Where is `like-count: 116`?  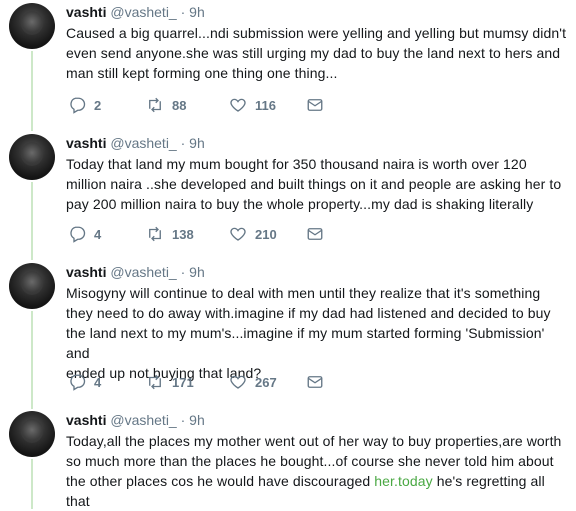
like-count: 116 is located at coordinates (265, 105).